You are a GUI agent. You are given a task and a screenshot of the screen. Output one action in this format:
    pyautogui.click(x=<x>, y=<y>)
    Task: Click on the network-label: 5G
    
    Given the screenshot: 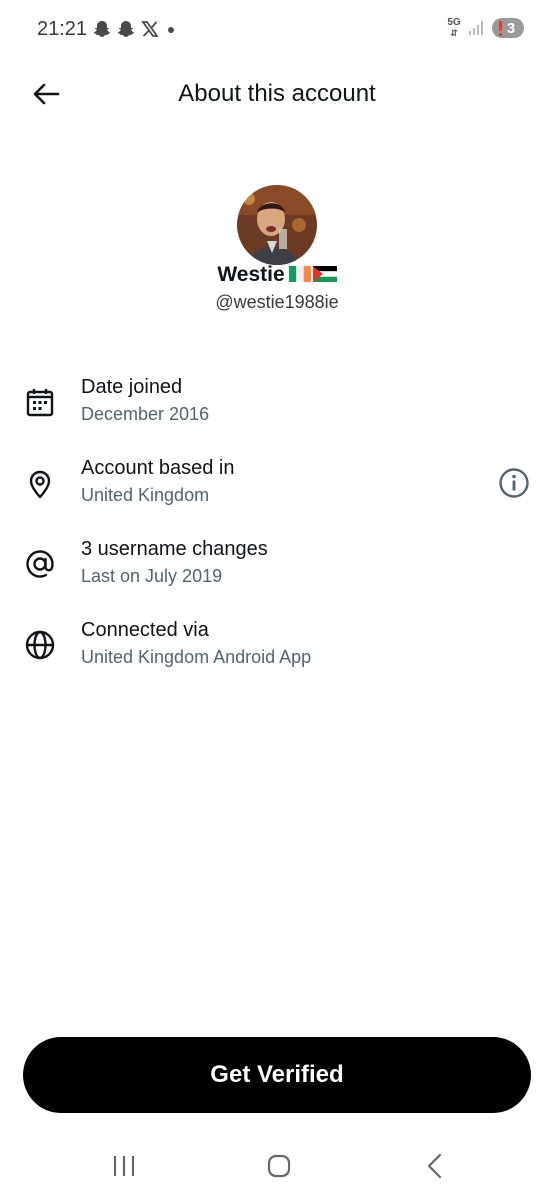 What is the action you would take?
    pyautogui.click(x=454, y=22)
    